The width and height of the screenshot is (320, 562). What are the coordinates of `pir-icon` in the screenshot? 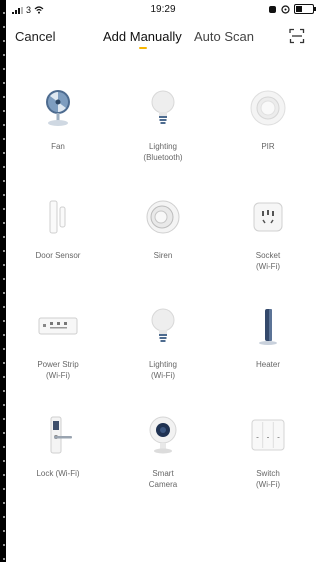 It's located at (268, 108).